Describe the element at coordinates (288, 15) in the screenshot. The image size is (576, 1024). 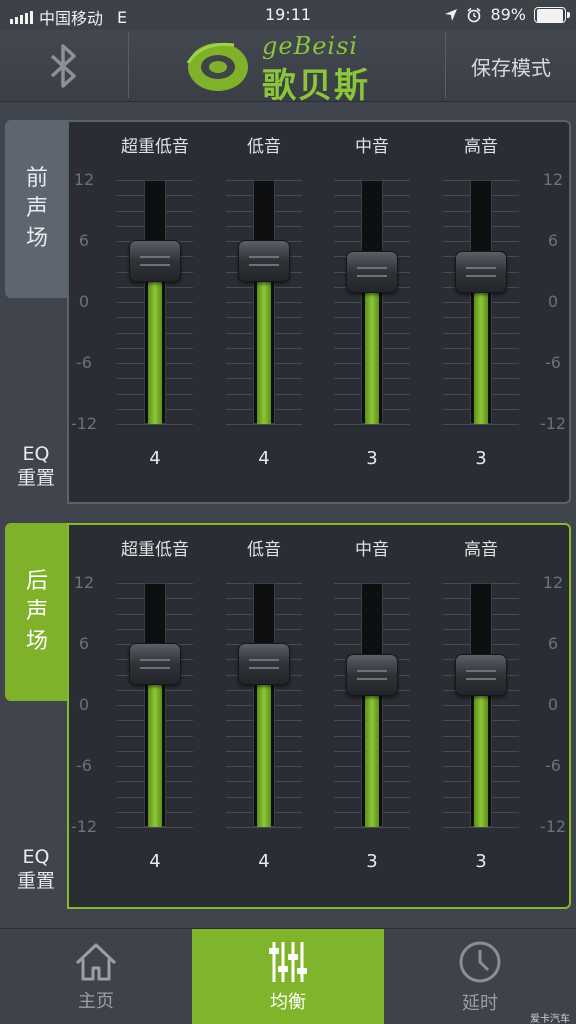
I see `status-bar: 中国移动 E 19:11 89%` at that location.